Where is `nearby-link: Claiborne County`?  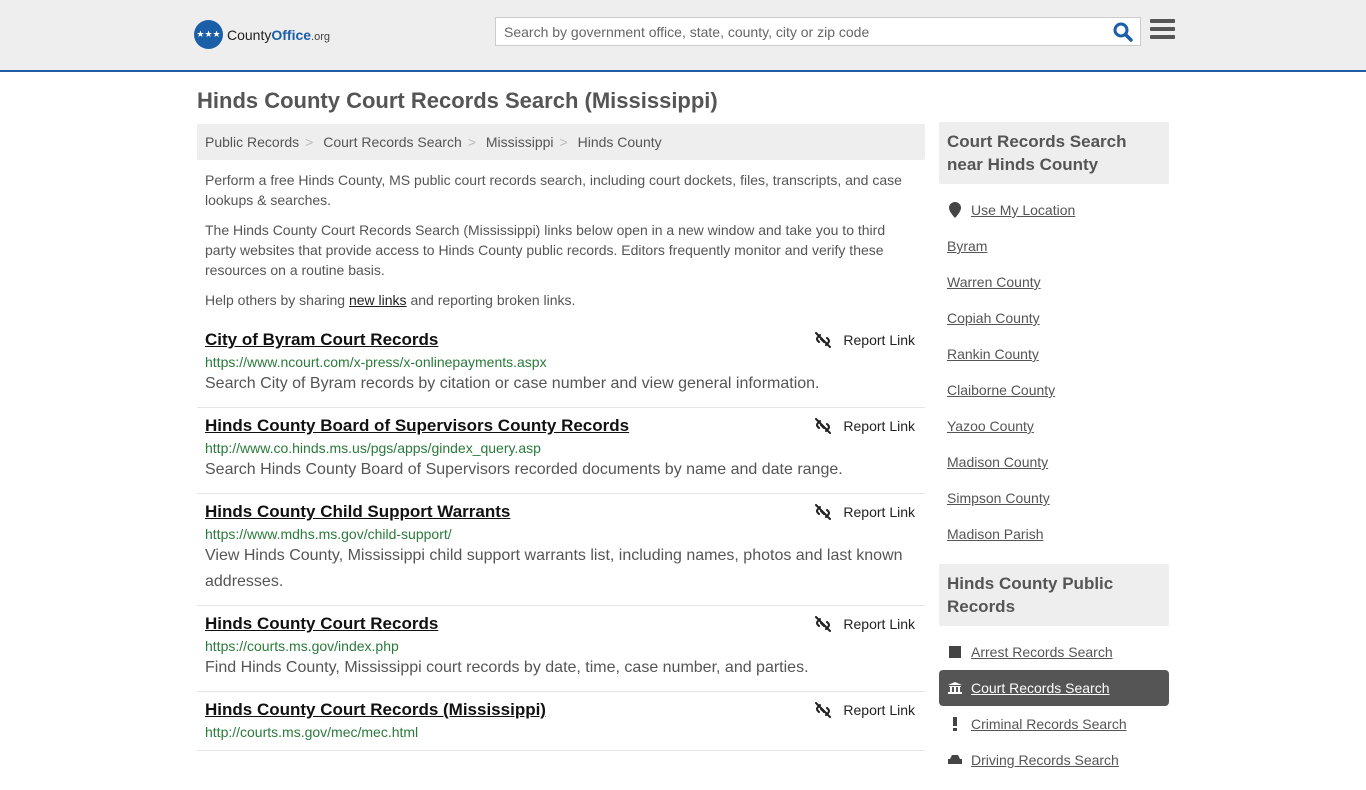
nearby-link: Claiborne County is located at coordinates (1054, 390).